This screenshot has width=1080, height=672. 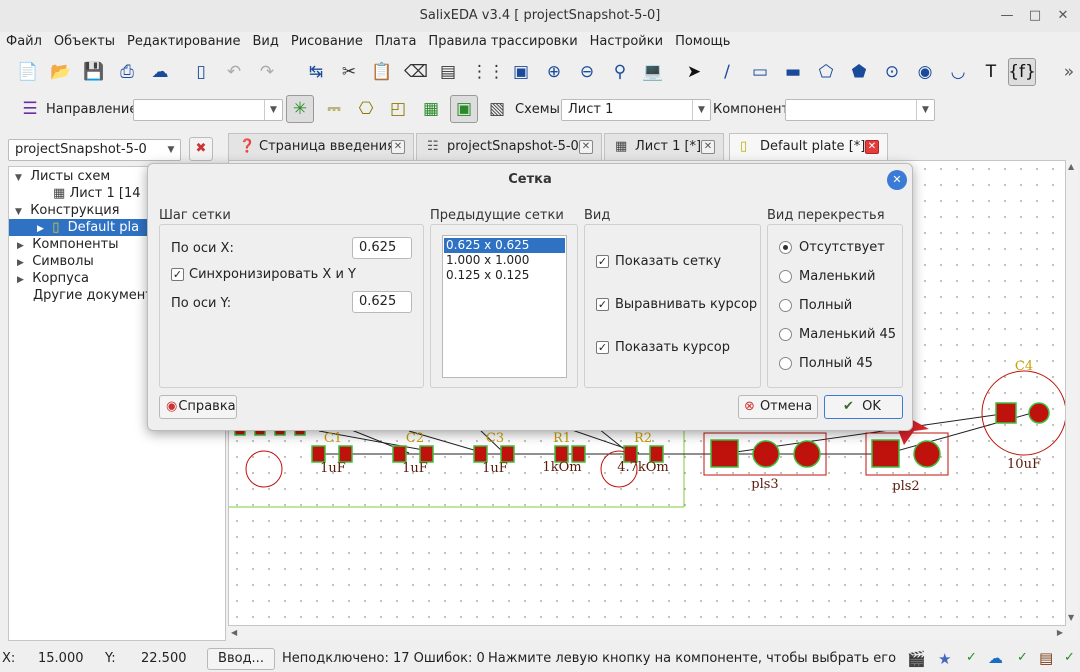 I want to click on tree-item-packages: ▶ Корпуса, so click(x=53, y=278).